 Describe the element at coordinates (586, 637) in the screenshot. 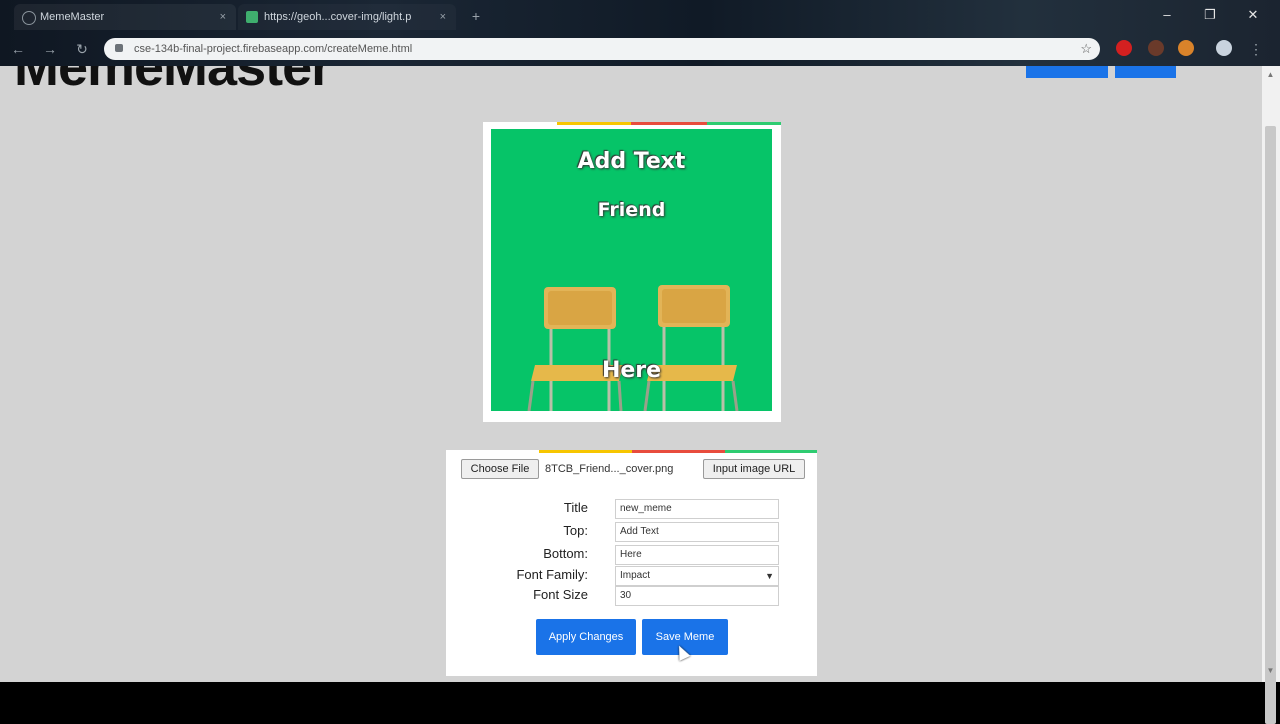

I see `apply-changes-button: Apply Changes` at that location.